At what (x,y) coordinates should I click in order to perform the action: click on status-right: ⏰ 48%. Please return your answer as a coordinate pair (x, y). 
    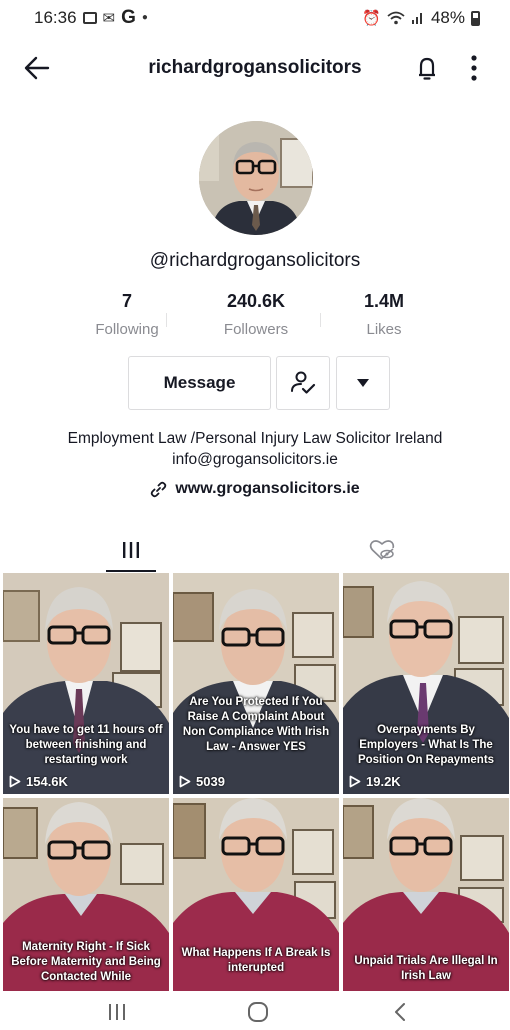
    Looking at the image, I should click on (421, 18).